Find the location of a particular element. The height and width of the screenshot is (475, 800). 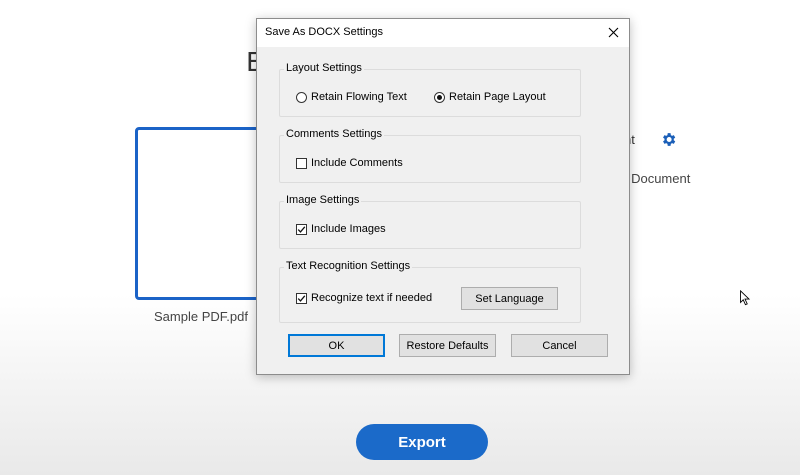

include-images-label: Include Images is located at coordinates (348, 229).